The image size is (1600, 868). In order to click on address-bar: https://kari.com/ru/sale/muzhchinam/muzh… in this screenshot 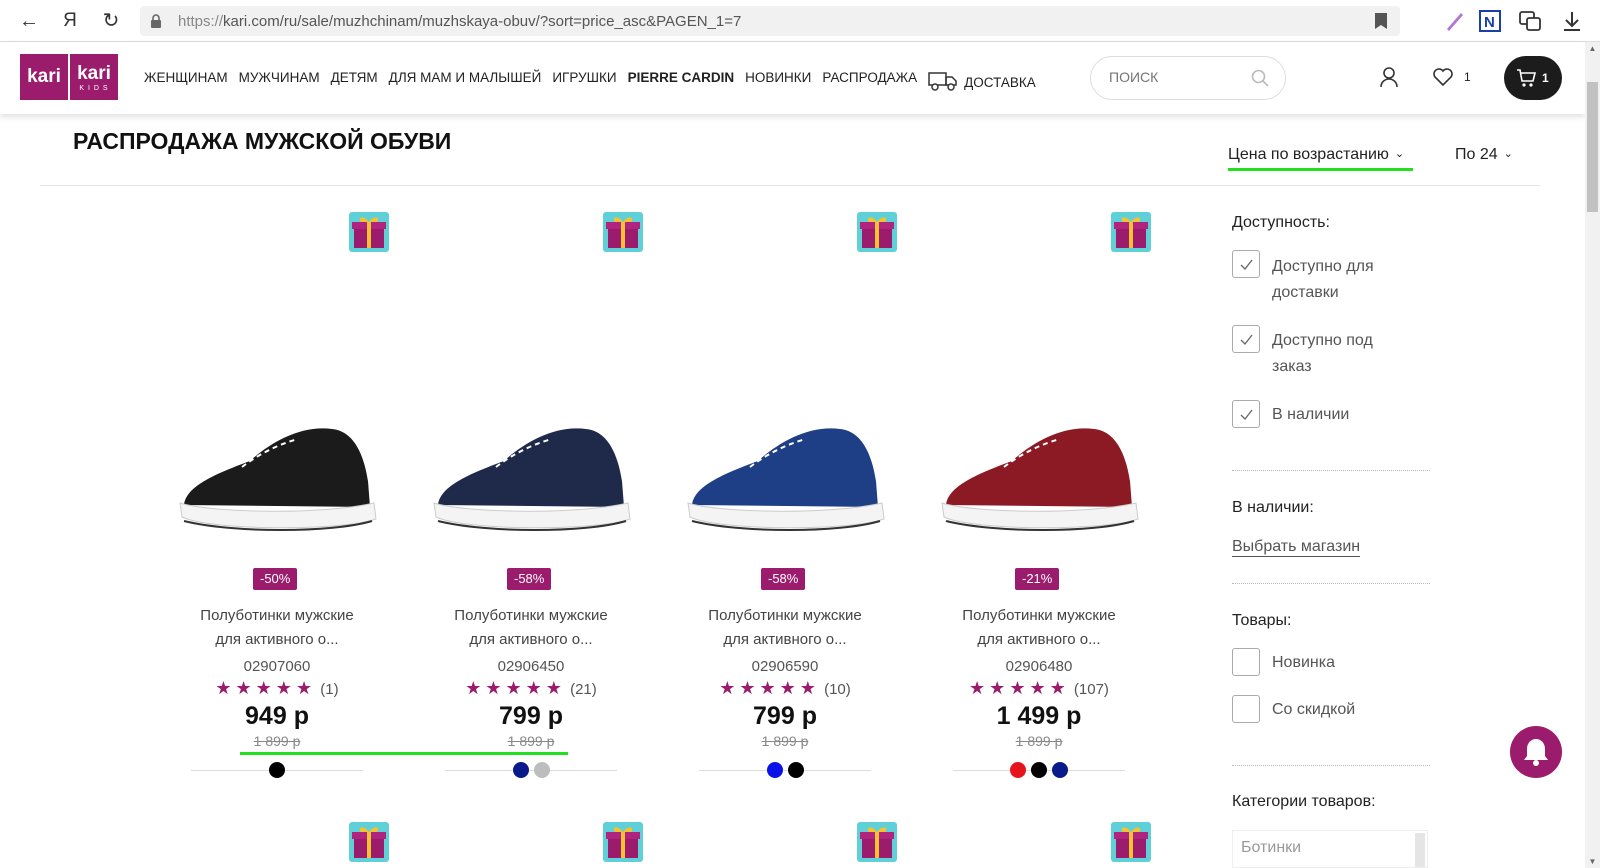, I will do `click(770, 21)`.